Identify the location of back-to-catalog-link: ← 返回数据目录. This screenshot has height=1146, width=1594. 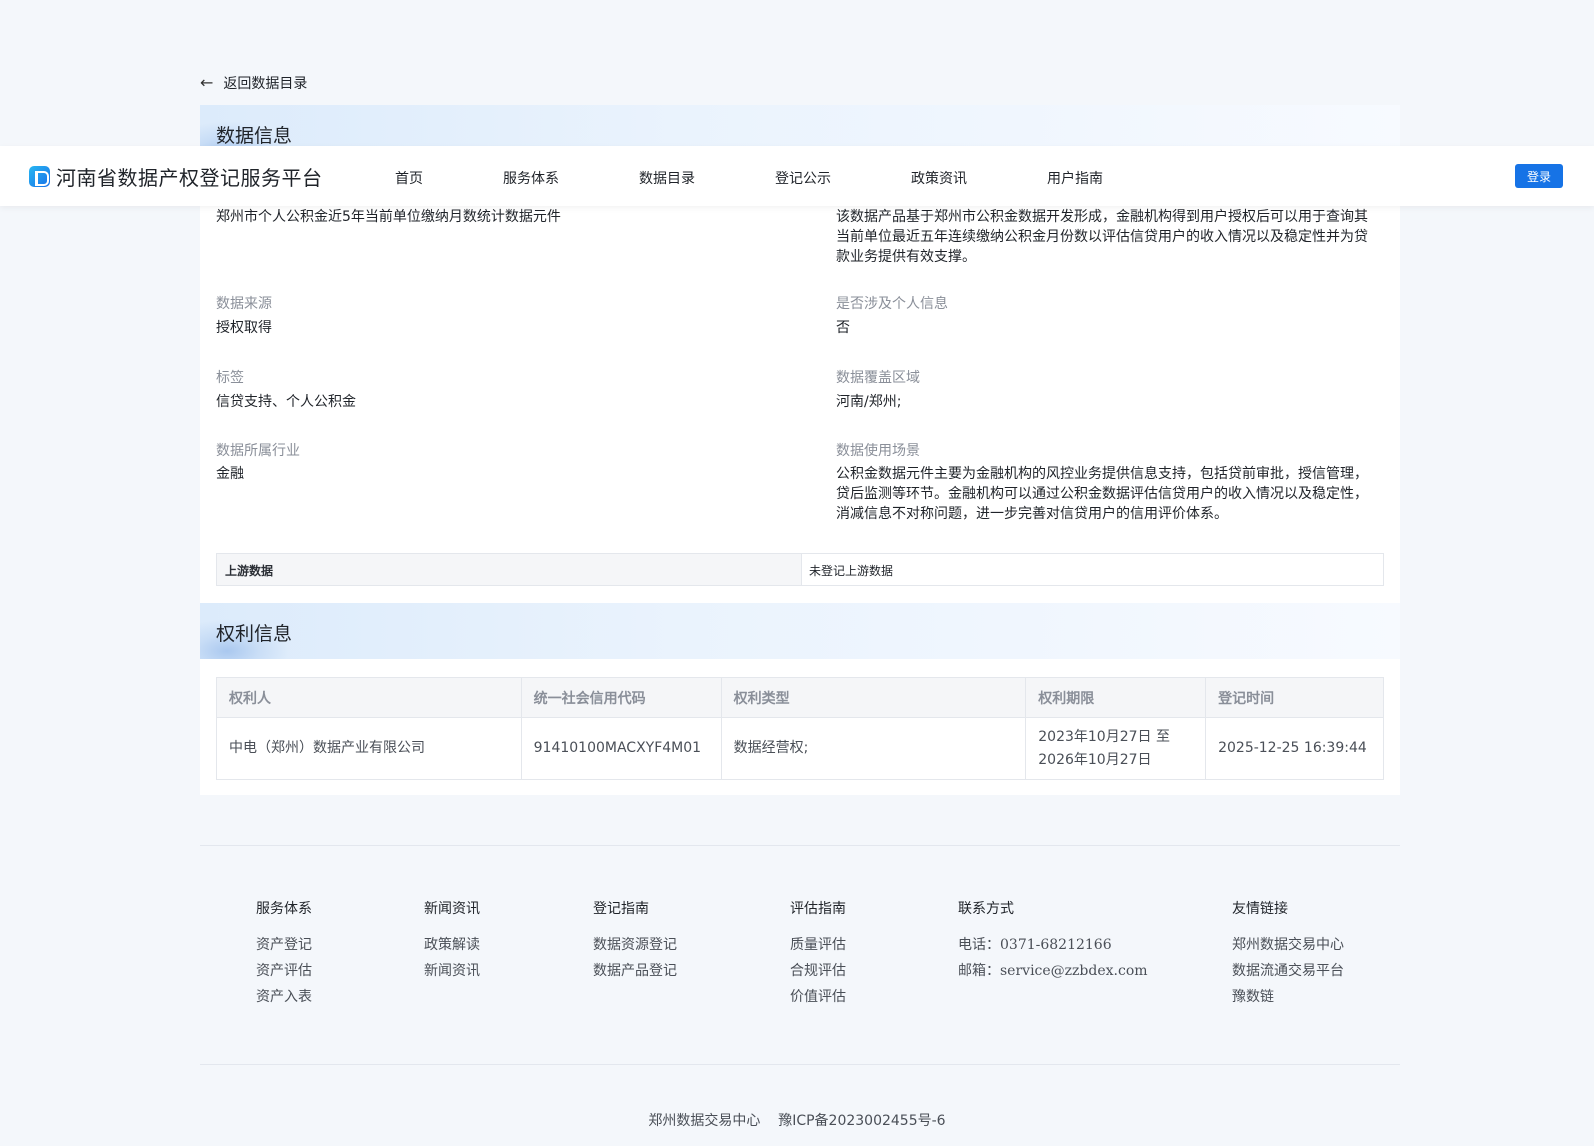
(253, 83).